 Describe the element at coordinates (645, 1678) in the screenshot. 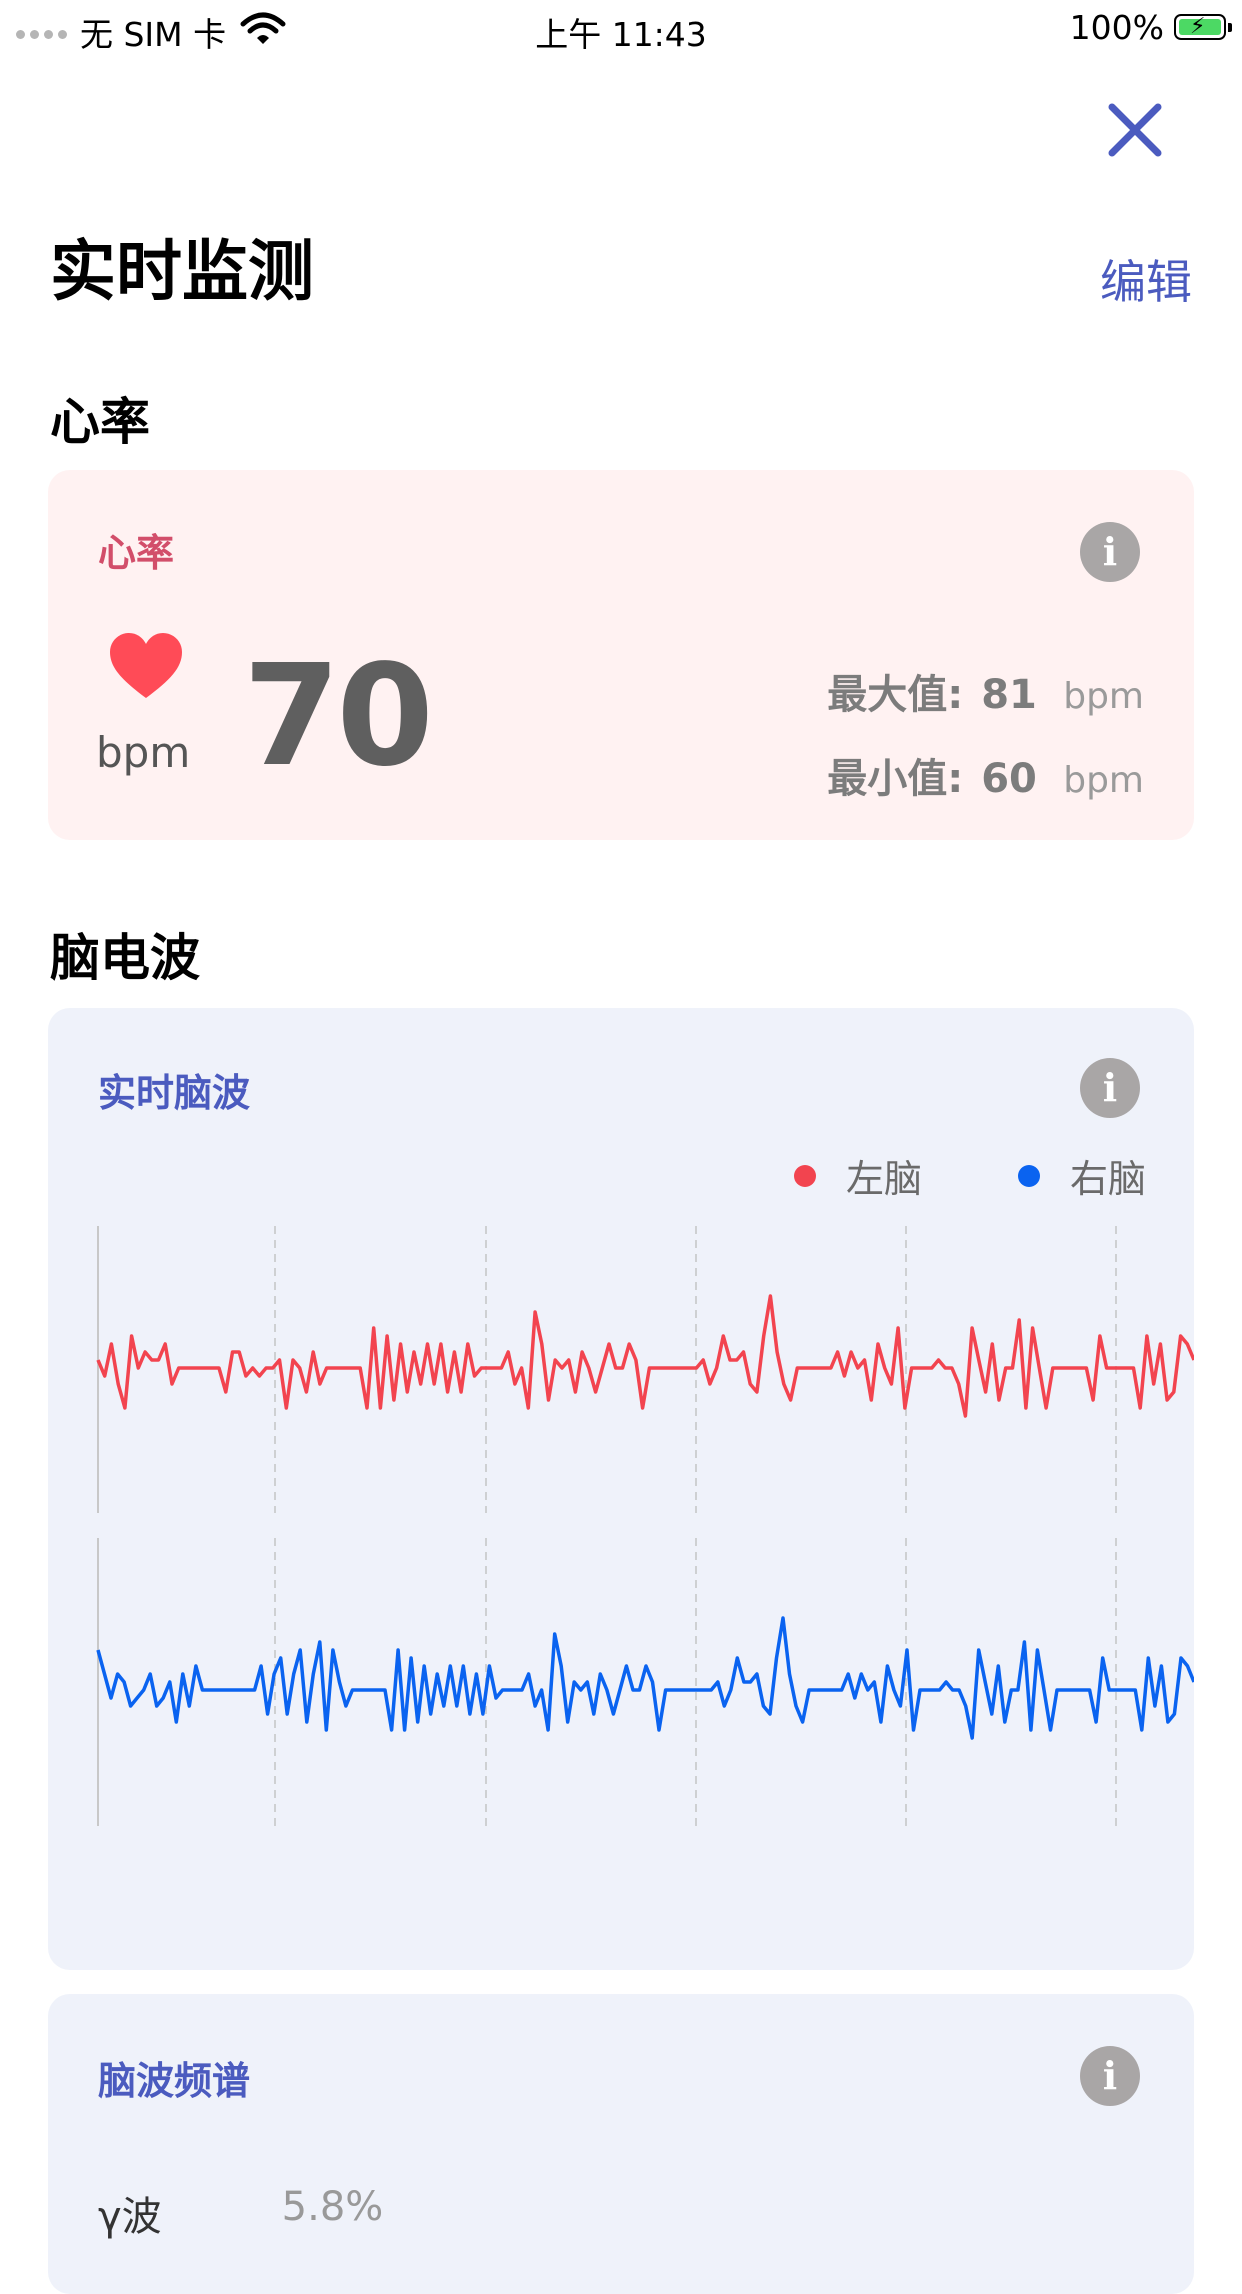

I see `right-brain-line` at that location.